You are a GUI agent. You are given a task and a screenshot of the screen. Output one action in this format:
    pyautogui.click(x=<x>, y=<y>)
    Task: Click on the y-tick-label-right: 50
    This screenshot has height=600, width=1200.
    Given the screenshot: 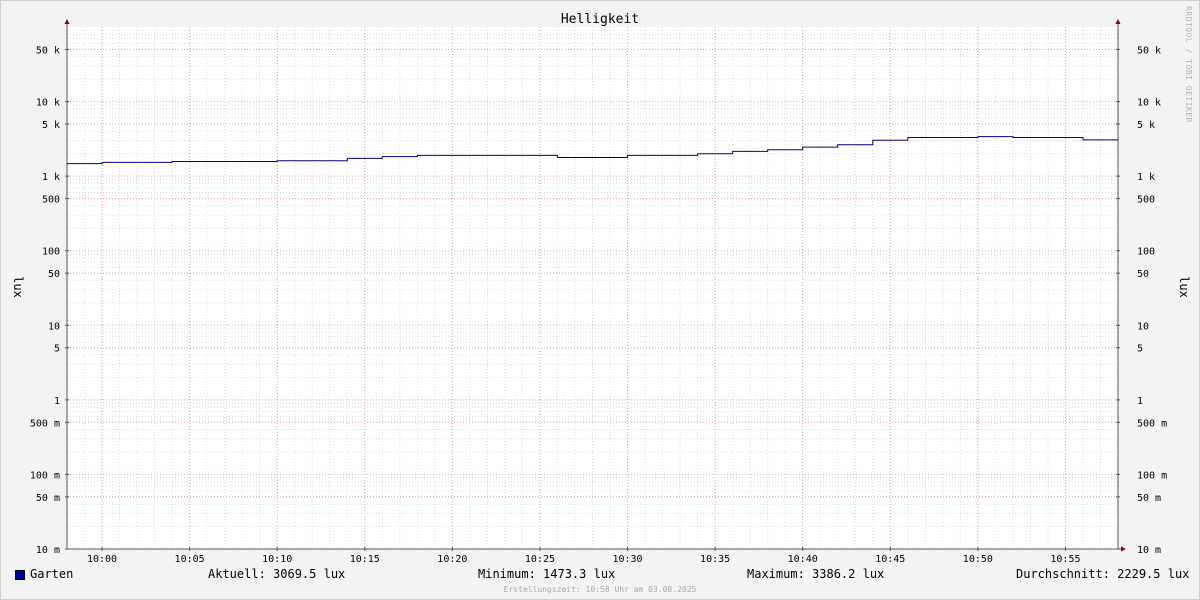 What is the action you would take?
    pyautogui.click(x=1143, y=274)
    